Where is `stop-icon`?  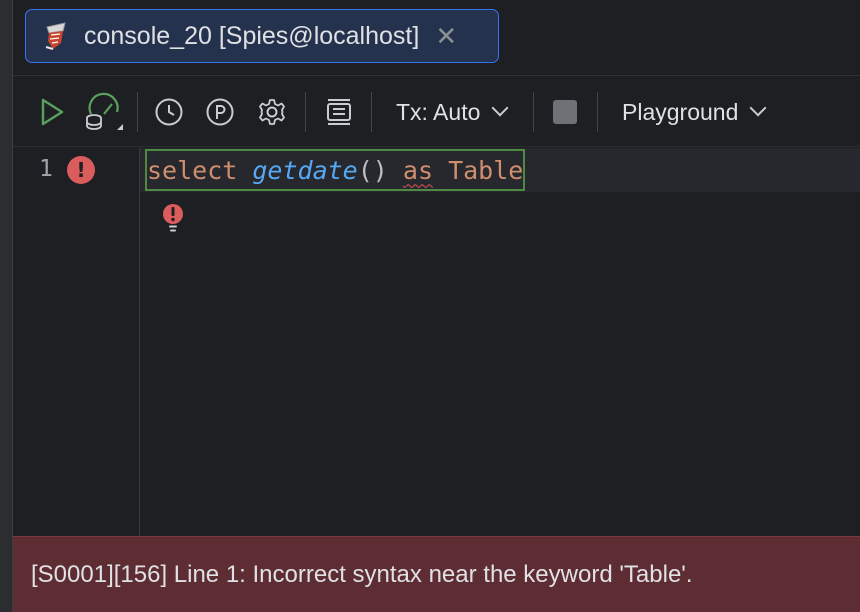 stop-icon is located at coordinates (565, 112).